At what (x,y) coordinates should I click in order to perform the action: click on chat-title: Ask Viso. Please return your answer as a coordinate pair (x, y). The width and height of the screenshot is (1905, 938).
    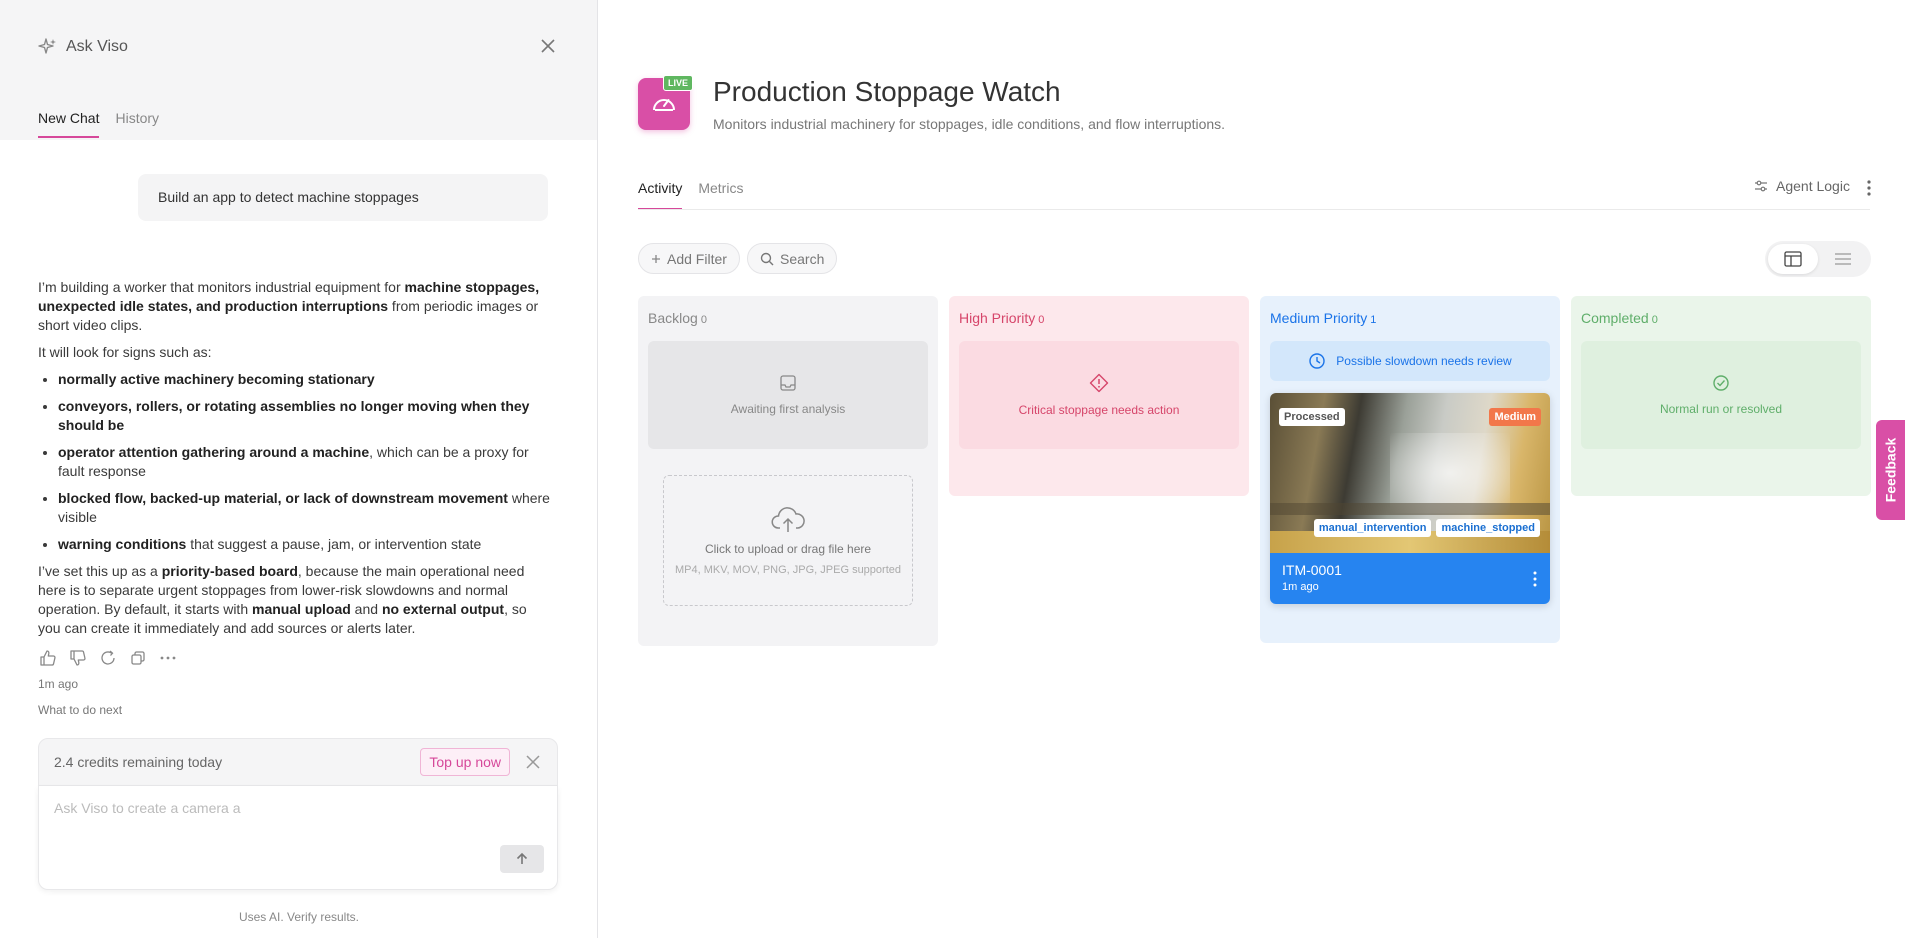
    Looking at the image, I should click on (83, 47).